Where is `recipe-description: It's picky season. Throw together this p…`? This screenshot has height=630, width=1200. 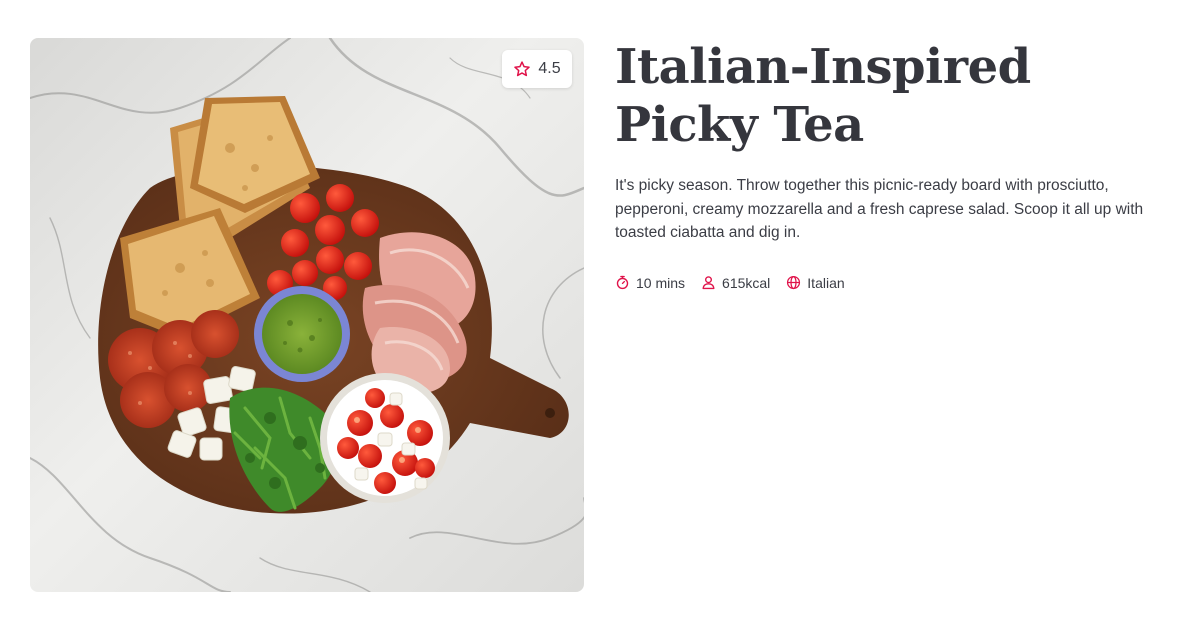
recipe-description: It's picky season. Throw together this p… is located at coordinates (879, 209).